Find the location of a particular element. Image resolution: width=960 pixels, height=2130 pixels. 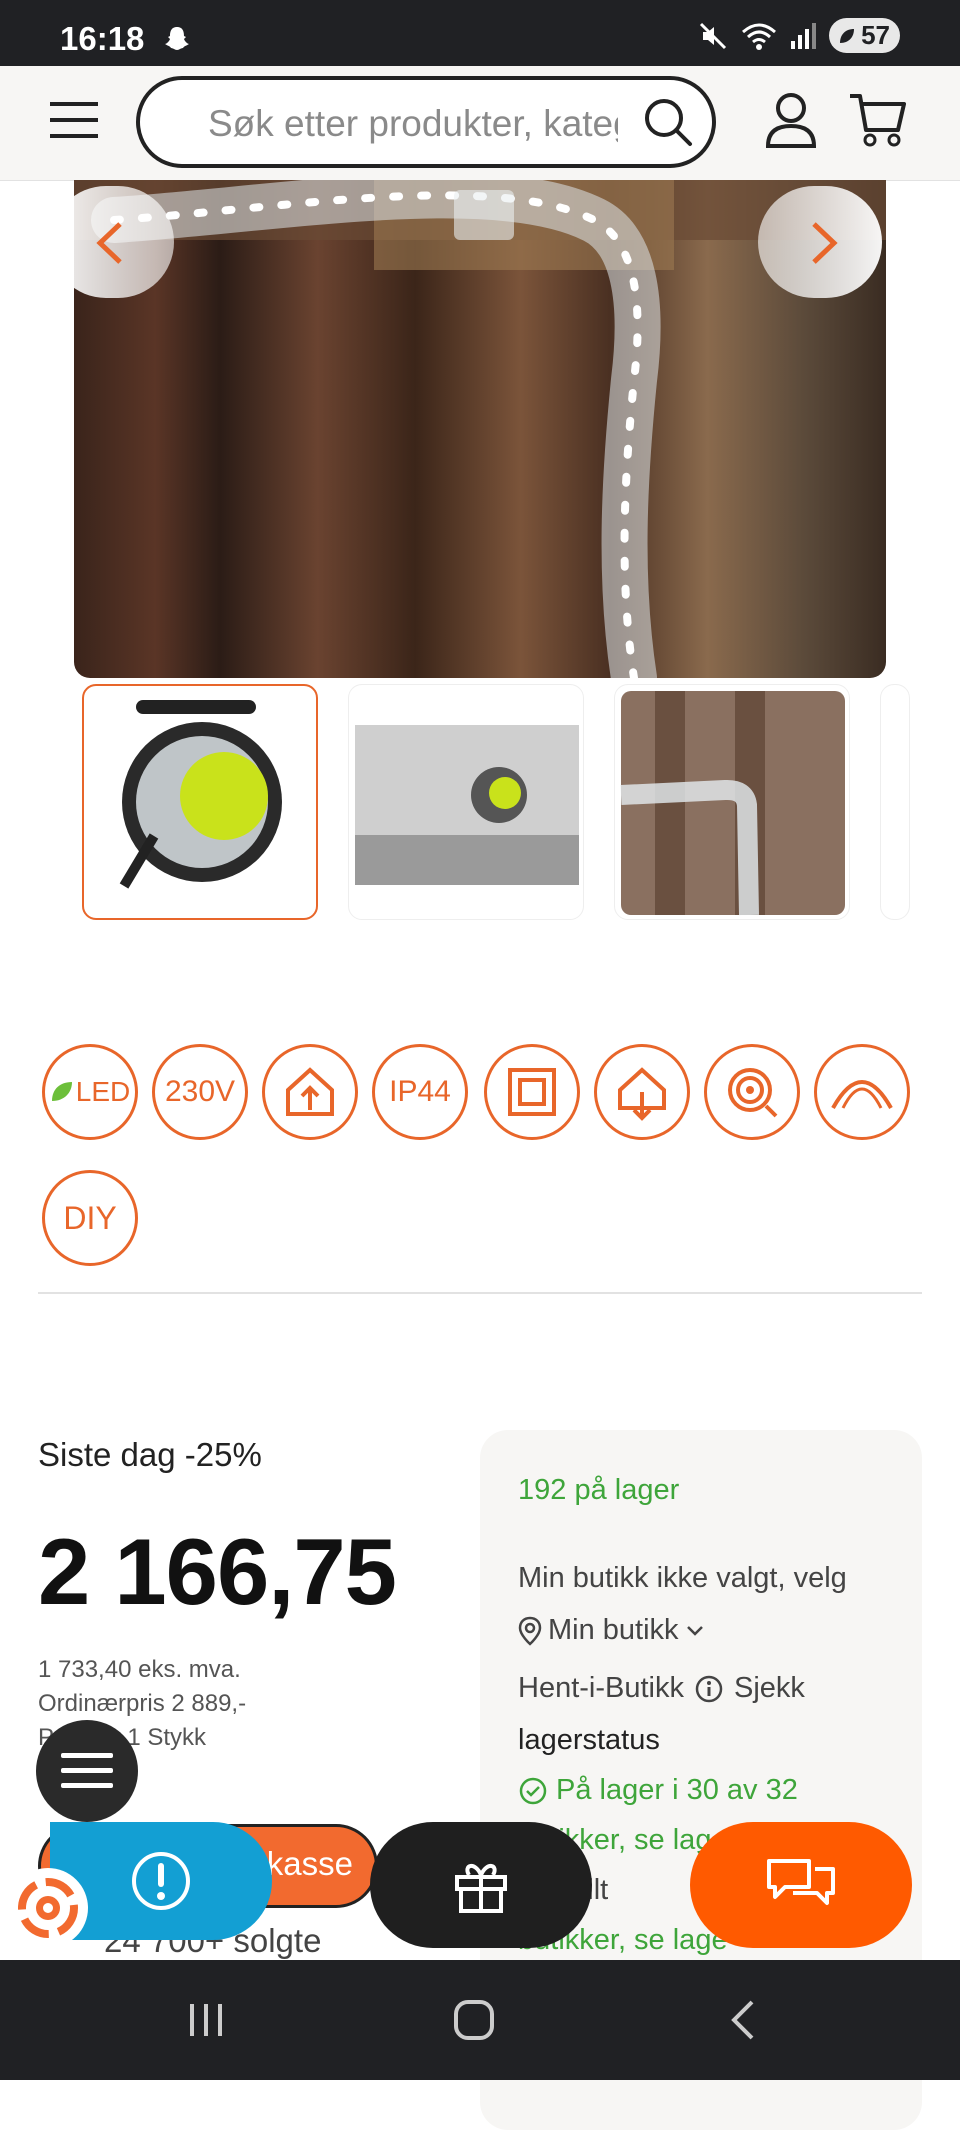

mute-icon is located at coordinates (713, 35).